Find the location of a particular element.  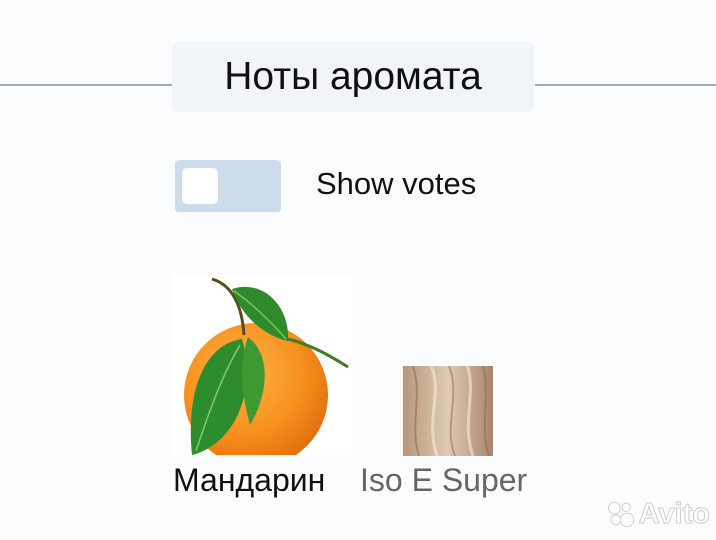

section-title: Ноты аромата is located at coordinates (353, 76).